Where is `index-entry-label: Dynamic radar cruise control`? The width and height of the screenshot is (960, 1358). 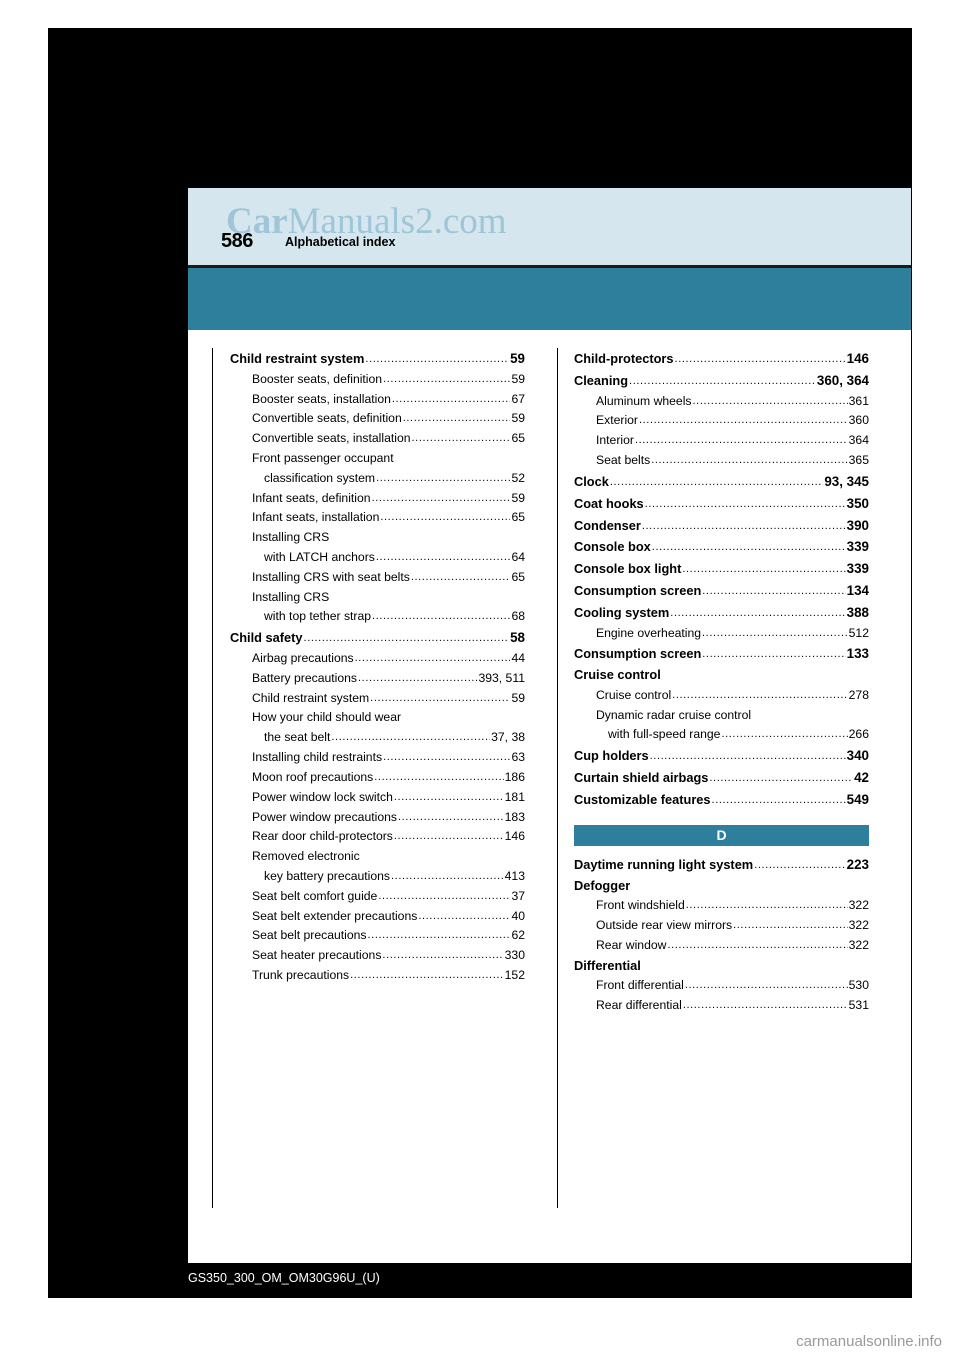 index-entry-label: Dynamic radar cruise control is located at coordinates (674, 714).